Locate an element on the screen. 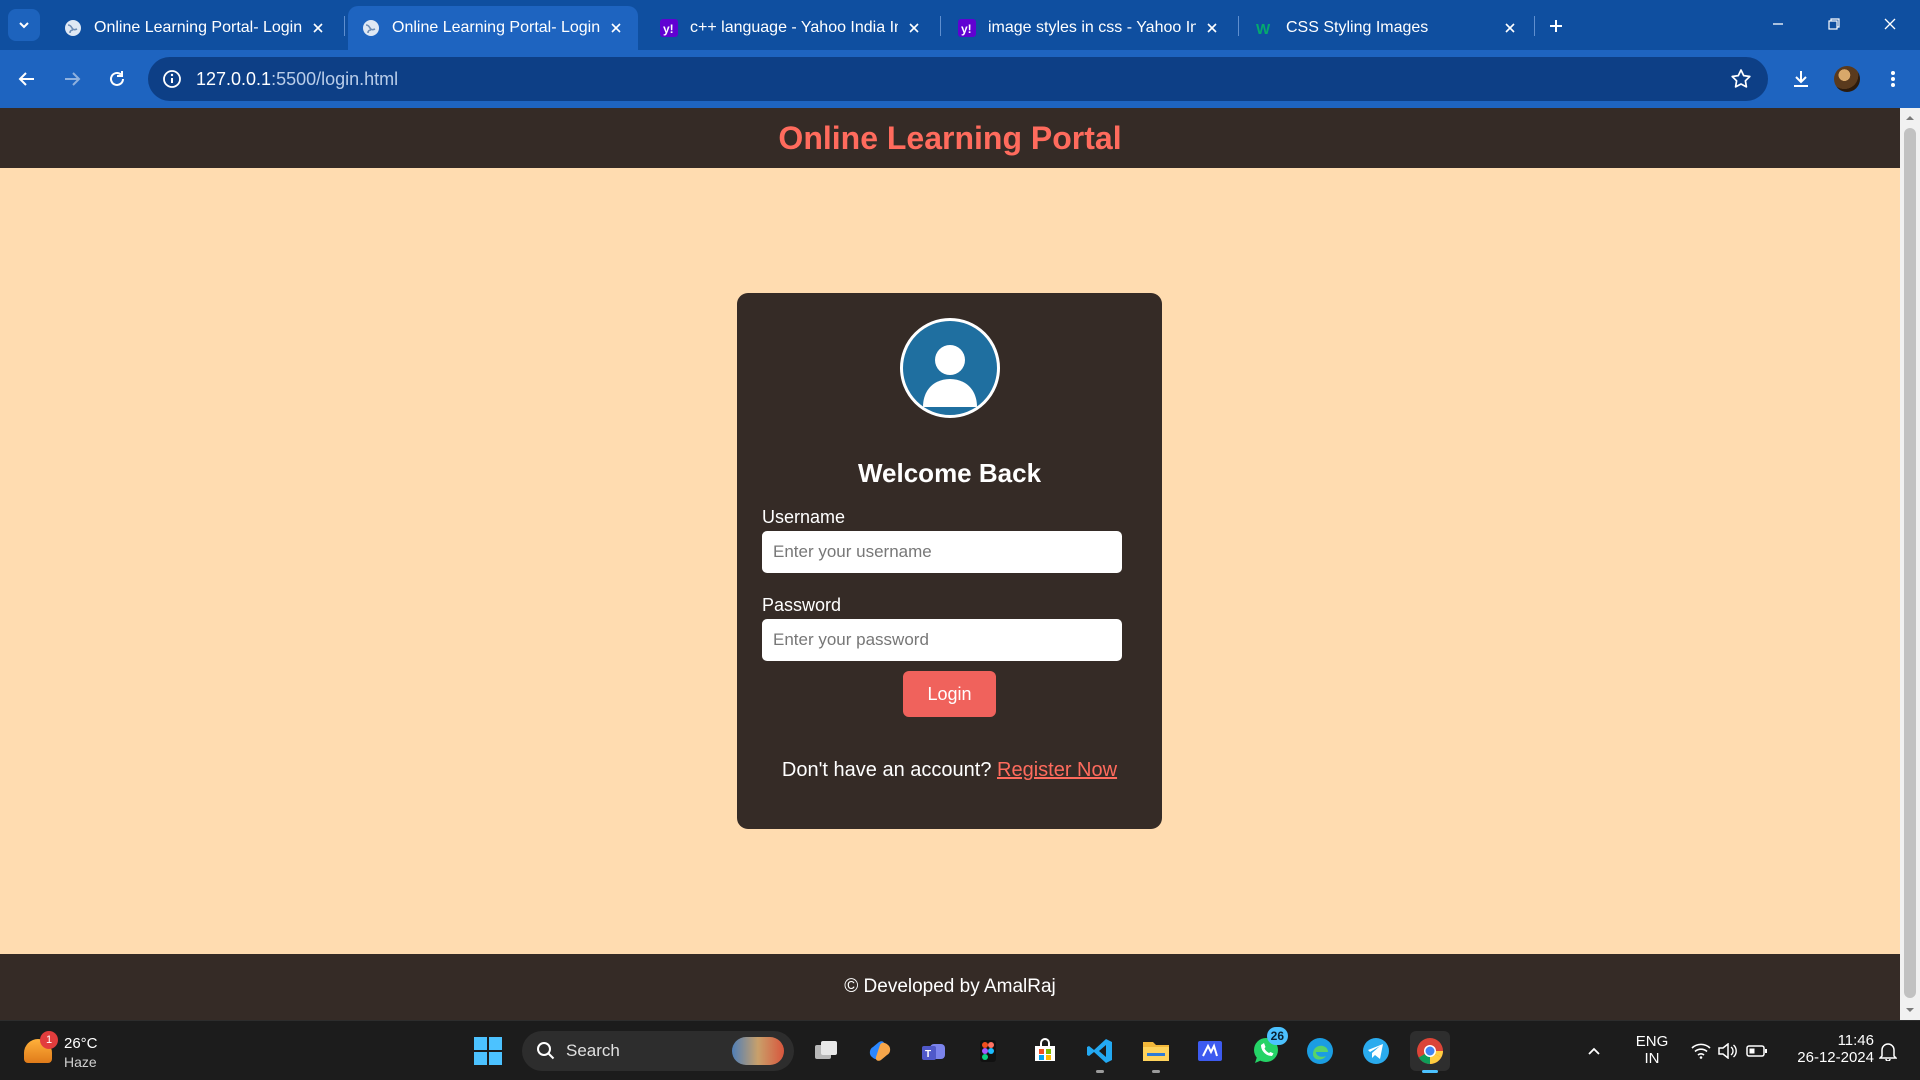 This screenshot has width=1920, height=1080. whatsapp-badge: 26 is located at coordinates (1277, 1036).